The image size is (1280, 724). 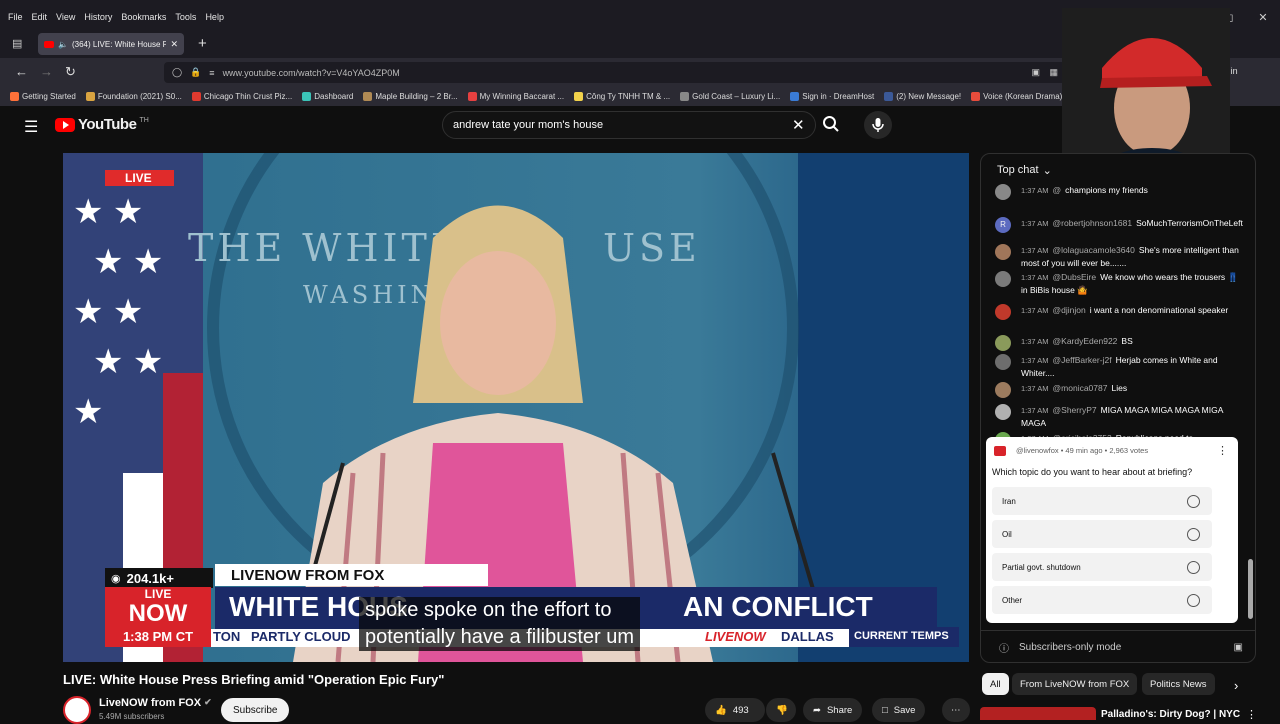 What do you see at coordinates (1075, 684) in the screenshot?
I see `chip-from-channel: From LiveNOW from FOX` at bounding box center [1075, 684].